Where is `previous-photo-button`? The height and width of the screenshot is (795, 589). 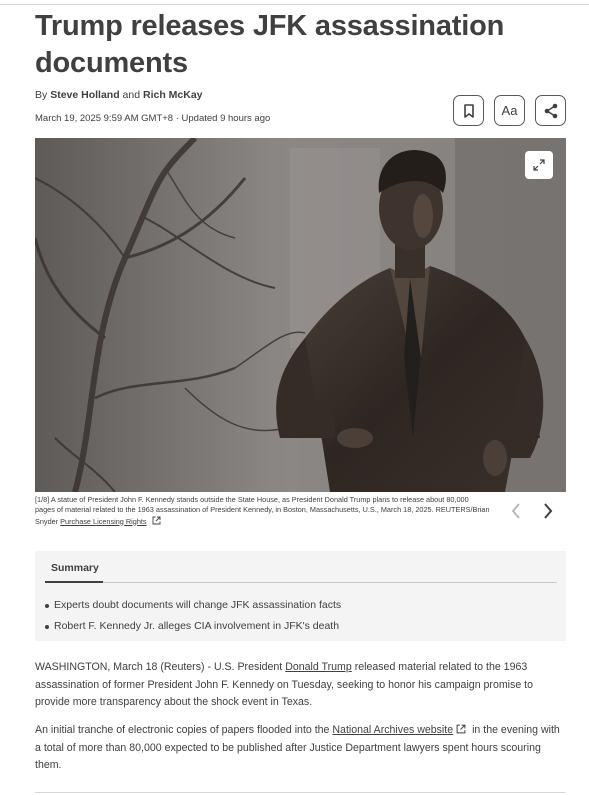 previous-photo-button is located at coordinates (516, 511).